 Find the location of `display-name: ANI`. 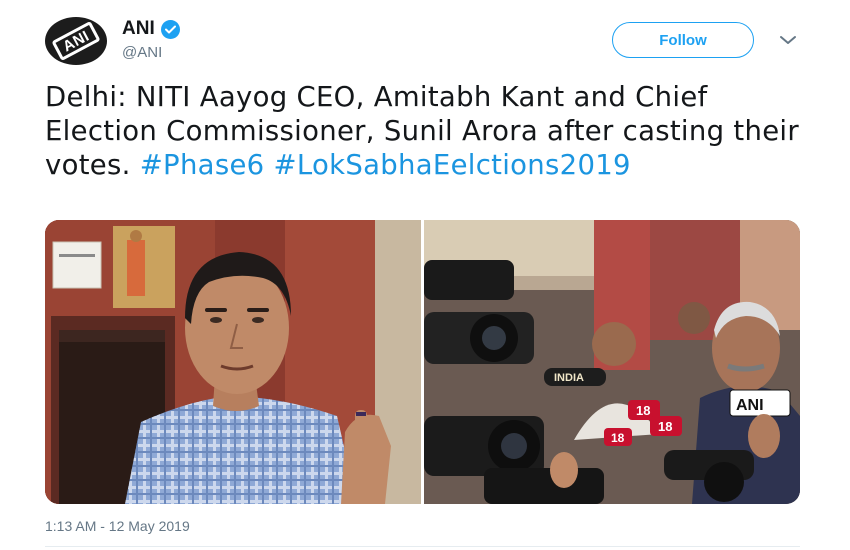

display-name: ANI is located at coordinates (138, 29).